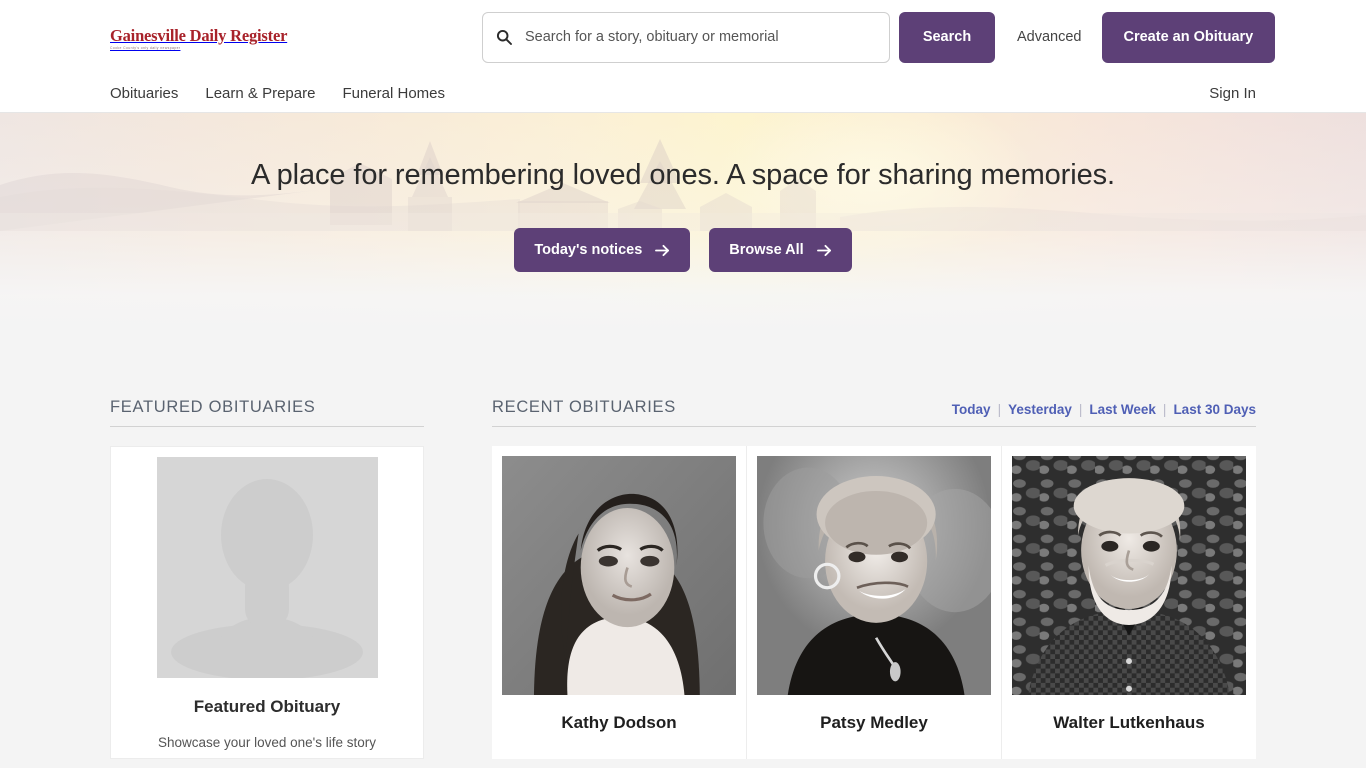 The height and width of the screenshot is (768, 1366). What do you see at coordinates (260, 93) in the screenshot?
I see `nav-item-learn-prepare: Learn & Prepare` at bounding box center [260, 93].